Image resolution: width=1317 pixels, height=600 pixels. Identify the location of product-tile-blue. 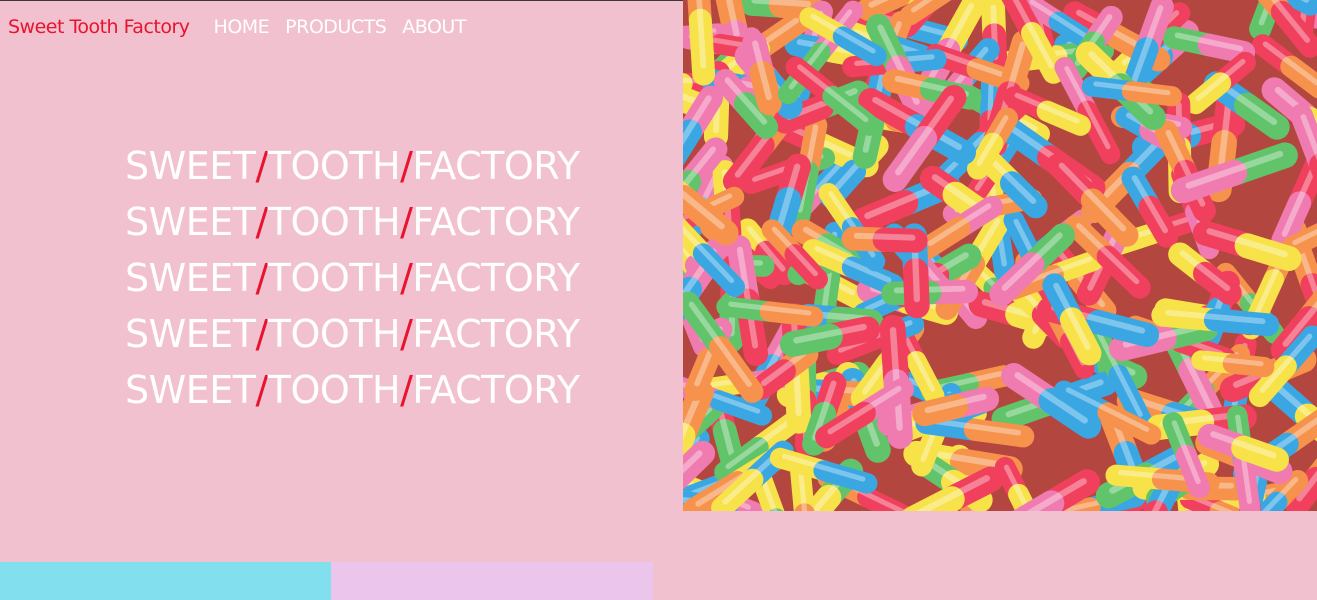
(165, 581).